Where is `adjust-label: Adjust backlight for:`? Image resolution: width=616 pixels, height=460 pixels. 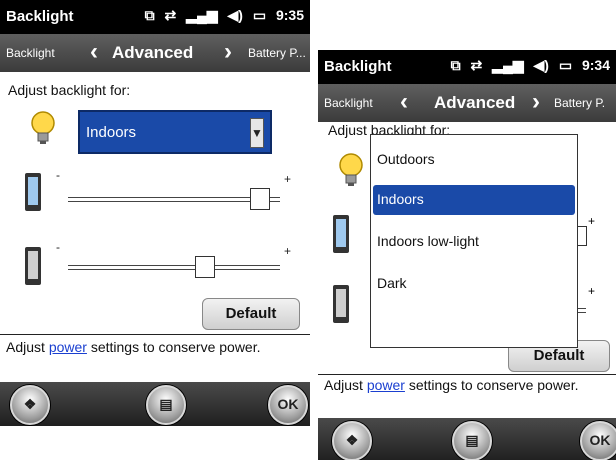 adjust-label: Adjust backlight for: is located at coordinates (69, 90).